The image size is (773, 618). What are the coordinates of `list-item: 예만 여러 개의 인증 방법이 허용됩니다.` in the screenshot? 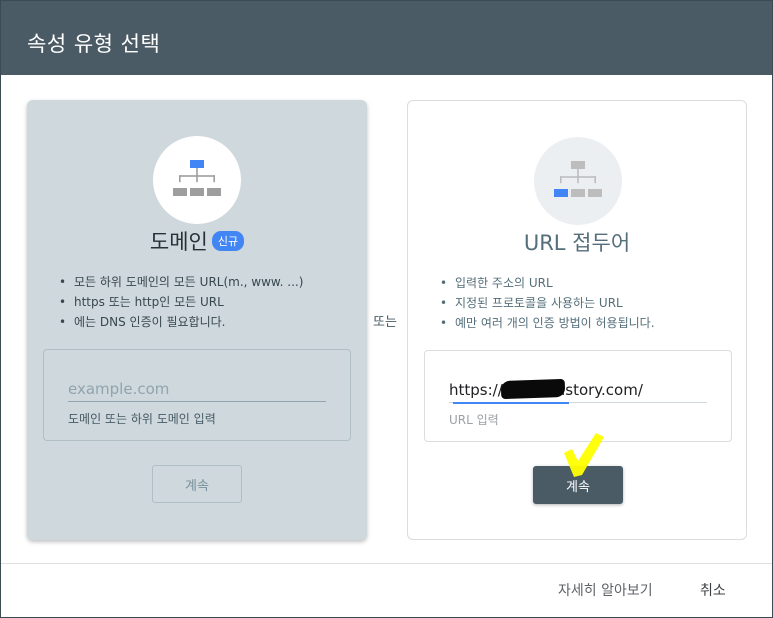 It's located at (584, 323).